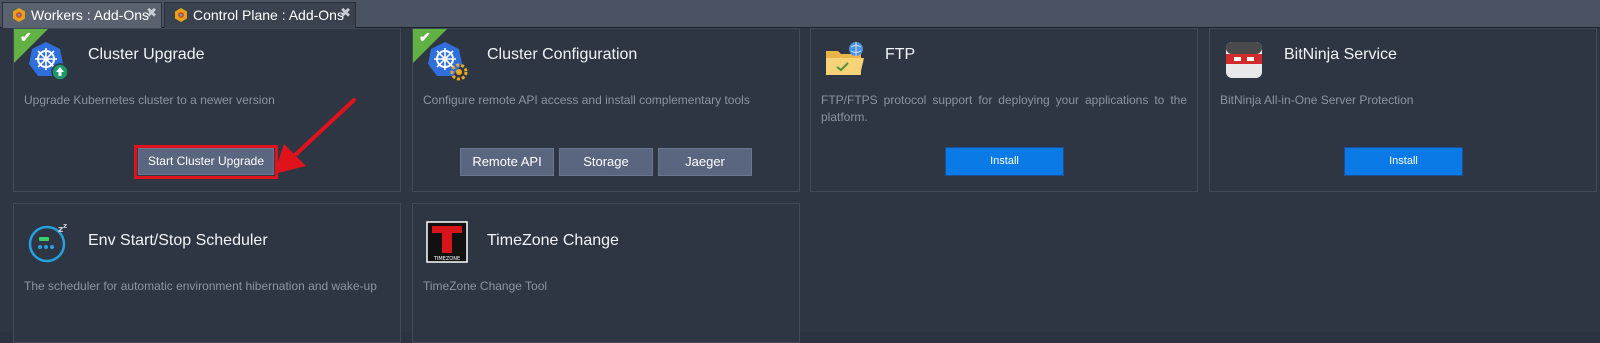 This screenshot has height=343, width=1600. What do you see at coordinates (206, 161) in the screenshot?
I see `start-cluster-upgrade-button: Start Cluster Upgrade` at bounding box center [206, 161].